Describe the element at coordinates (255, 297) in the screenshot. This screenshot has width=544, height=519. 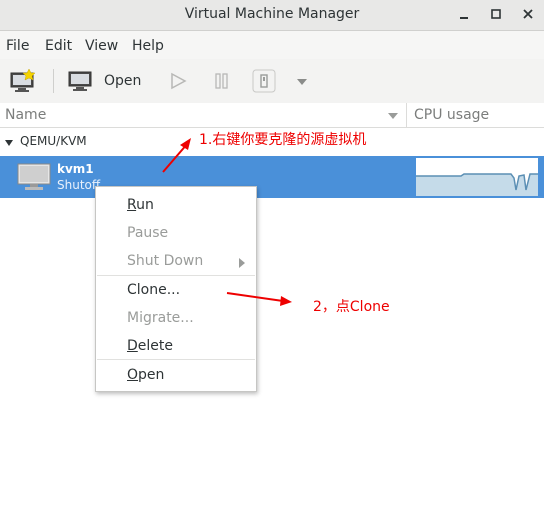
I see `arrow-step2` at that location.